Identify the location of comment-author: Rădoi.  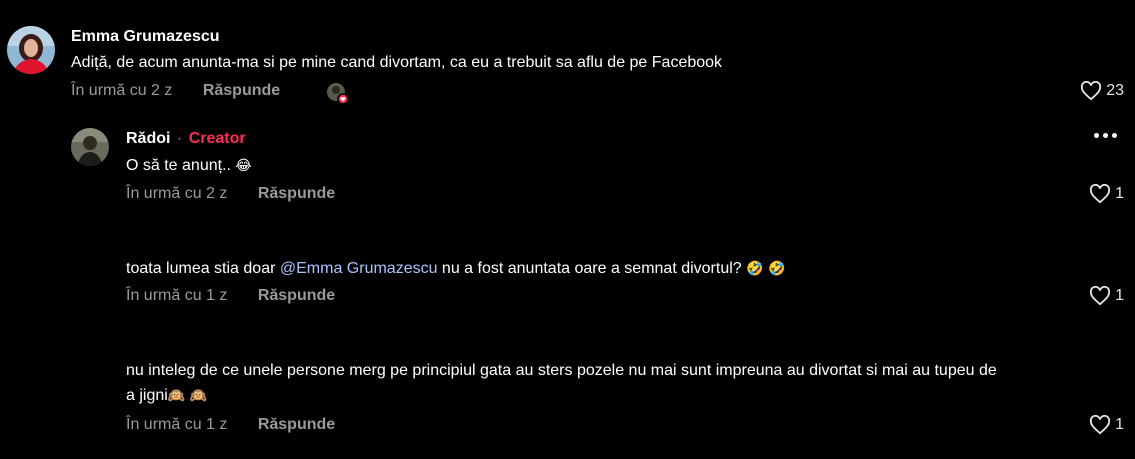
(148, 138).